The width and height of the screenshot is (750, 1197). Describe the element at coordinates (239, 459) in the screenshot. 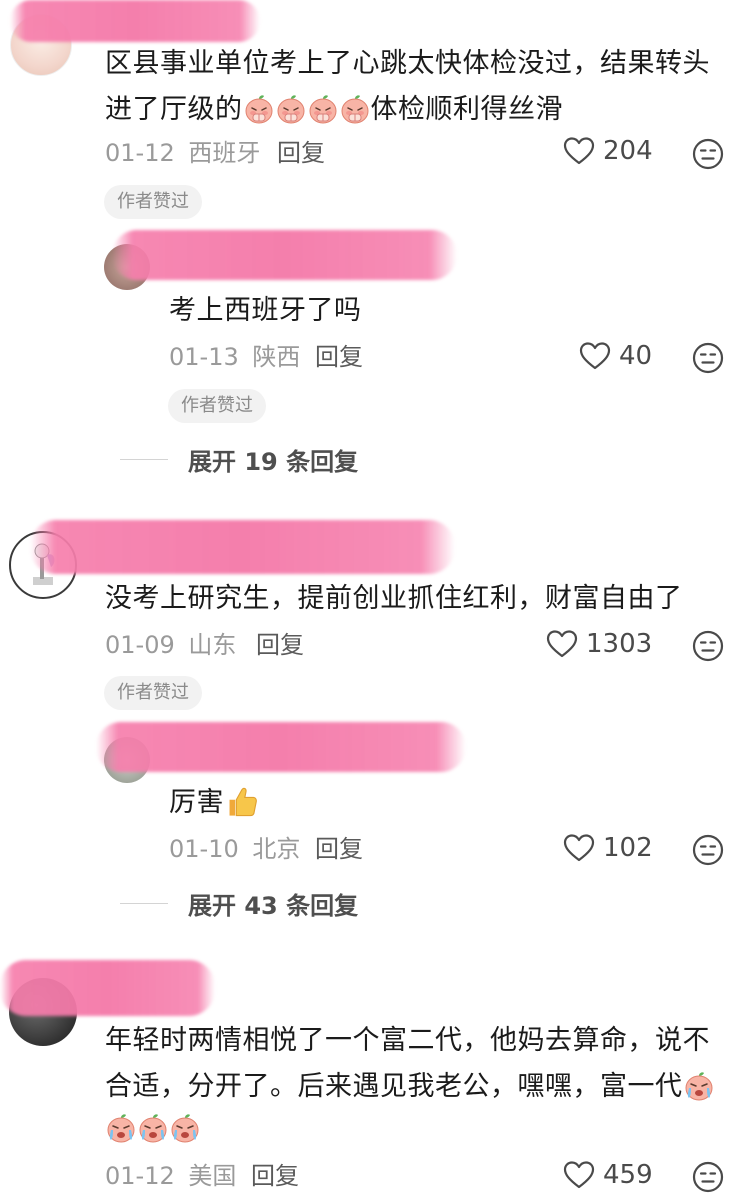

I see `expand-replies-button: 展开 19 条回复` at that location.